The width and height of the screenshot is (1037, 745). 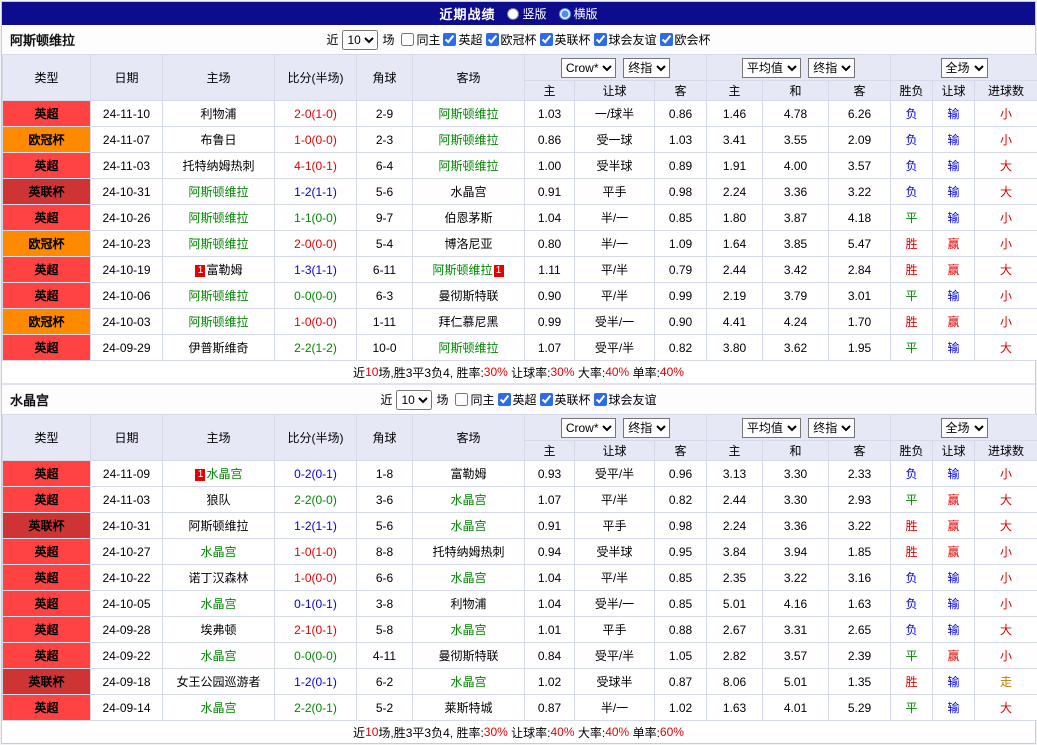 I want to click on horizontal-radio, so click(x=565, y=14).